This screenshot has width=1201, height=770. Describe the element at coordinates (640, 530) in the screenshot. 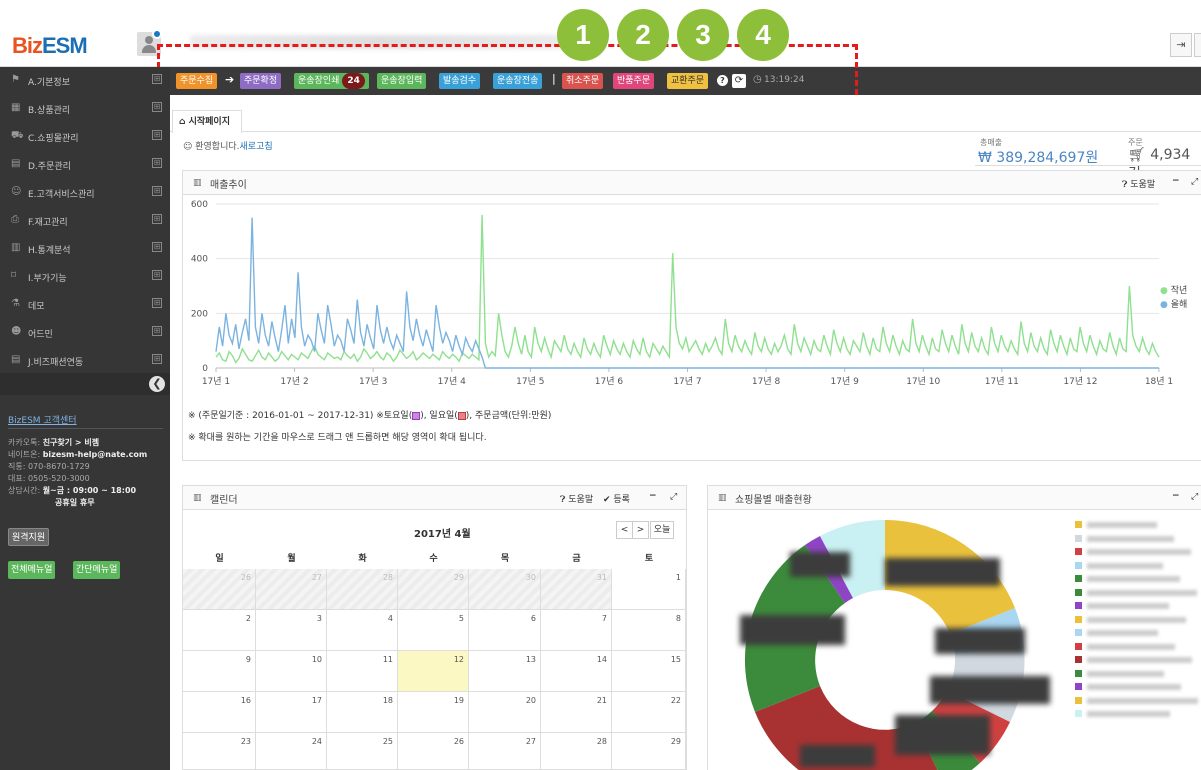

I see `calendar-next-button: >` at that location.